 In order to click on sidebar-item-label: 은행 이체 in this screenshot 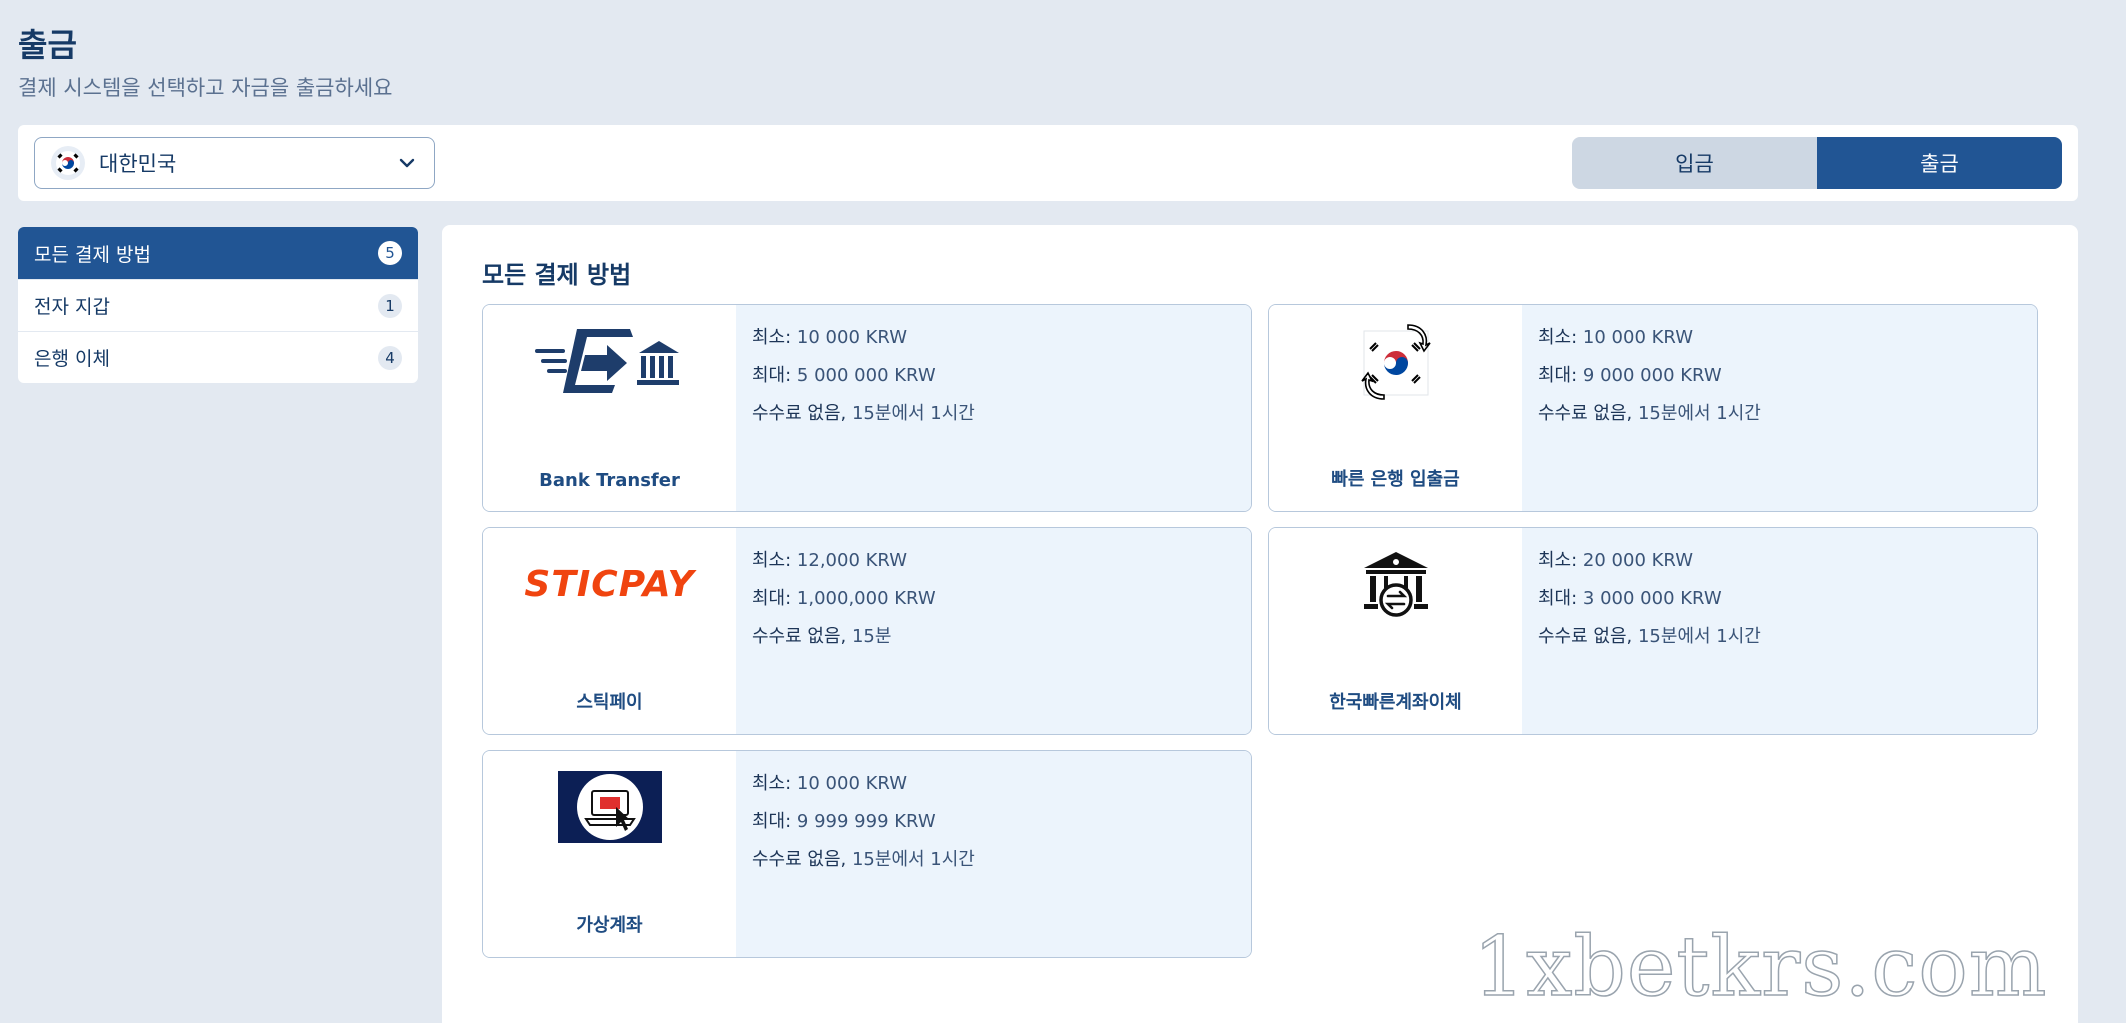, I will do `click(72, 359)`.